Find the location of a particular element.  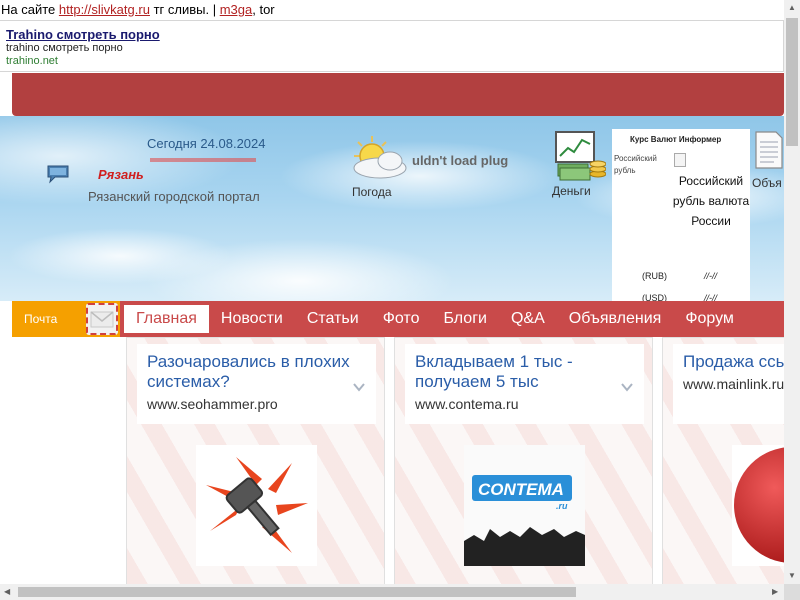

nav-classifieds: Объявления is located at coordinates (615, 319).